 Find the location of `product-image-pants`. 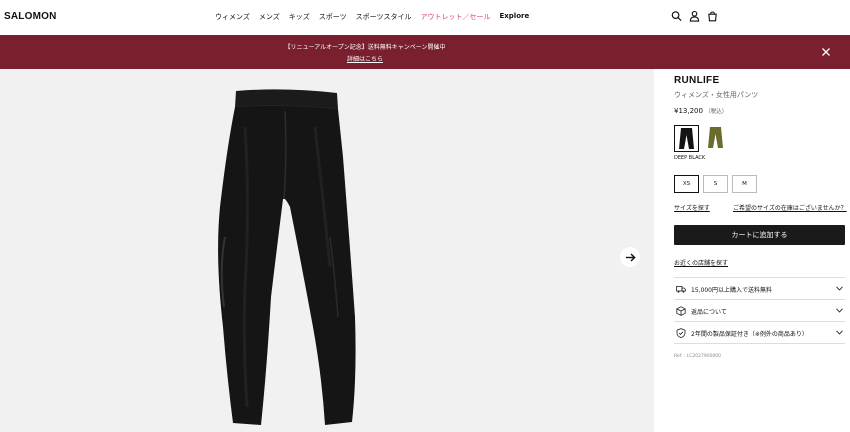

product-image-pants is located at coordinates (287, 257).